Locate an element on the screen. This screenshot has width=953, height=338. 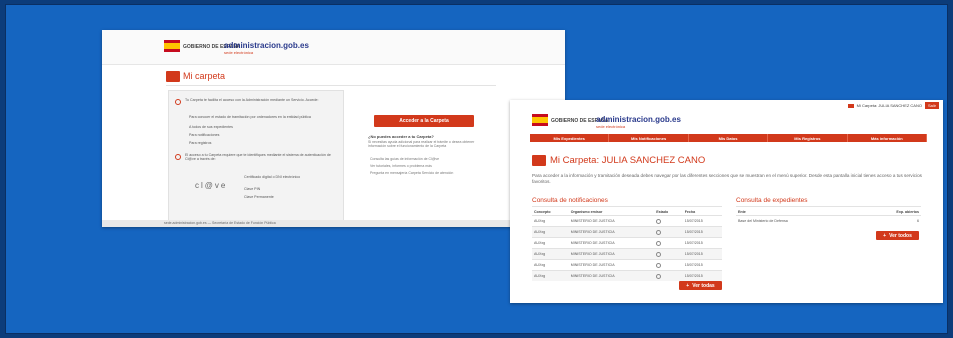
exit-button: Salir is located at coordinates (931, 105).